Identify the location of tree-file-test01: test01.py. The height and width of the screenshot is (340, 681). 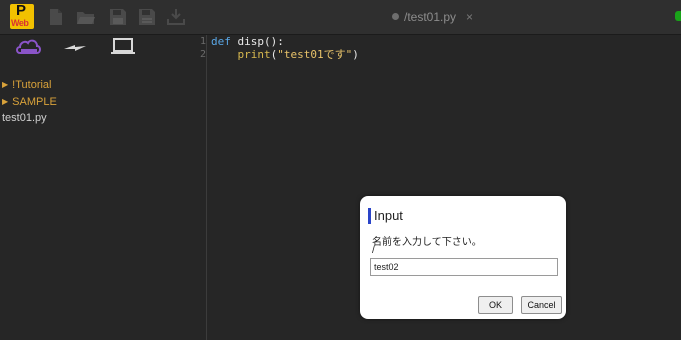
(29, 118).